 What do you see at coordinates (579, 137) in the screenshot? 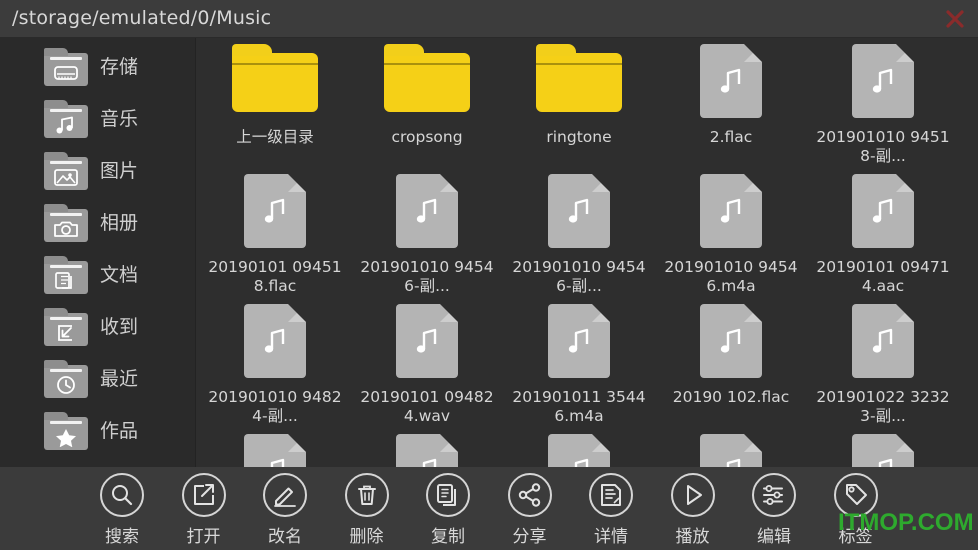
I see `file-name-label: ringtone` at bounding box center [579, 137].